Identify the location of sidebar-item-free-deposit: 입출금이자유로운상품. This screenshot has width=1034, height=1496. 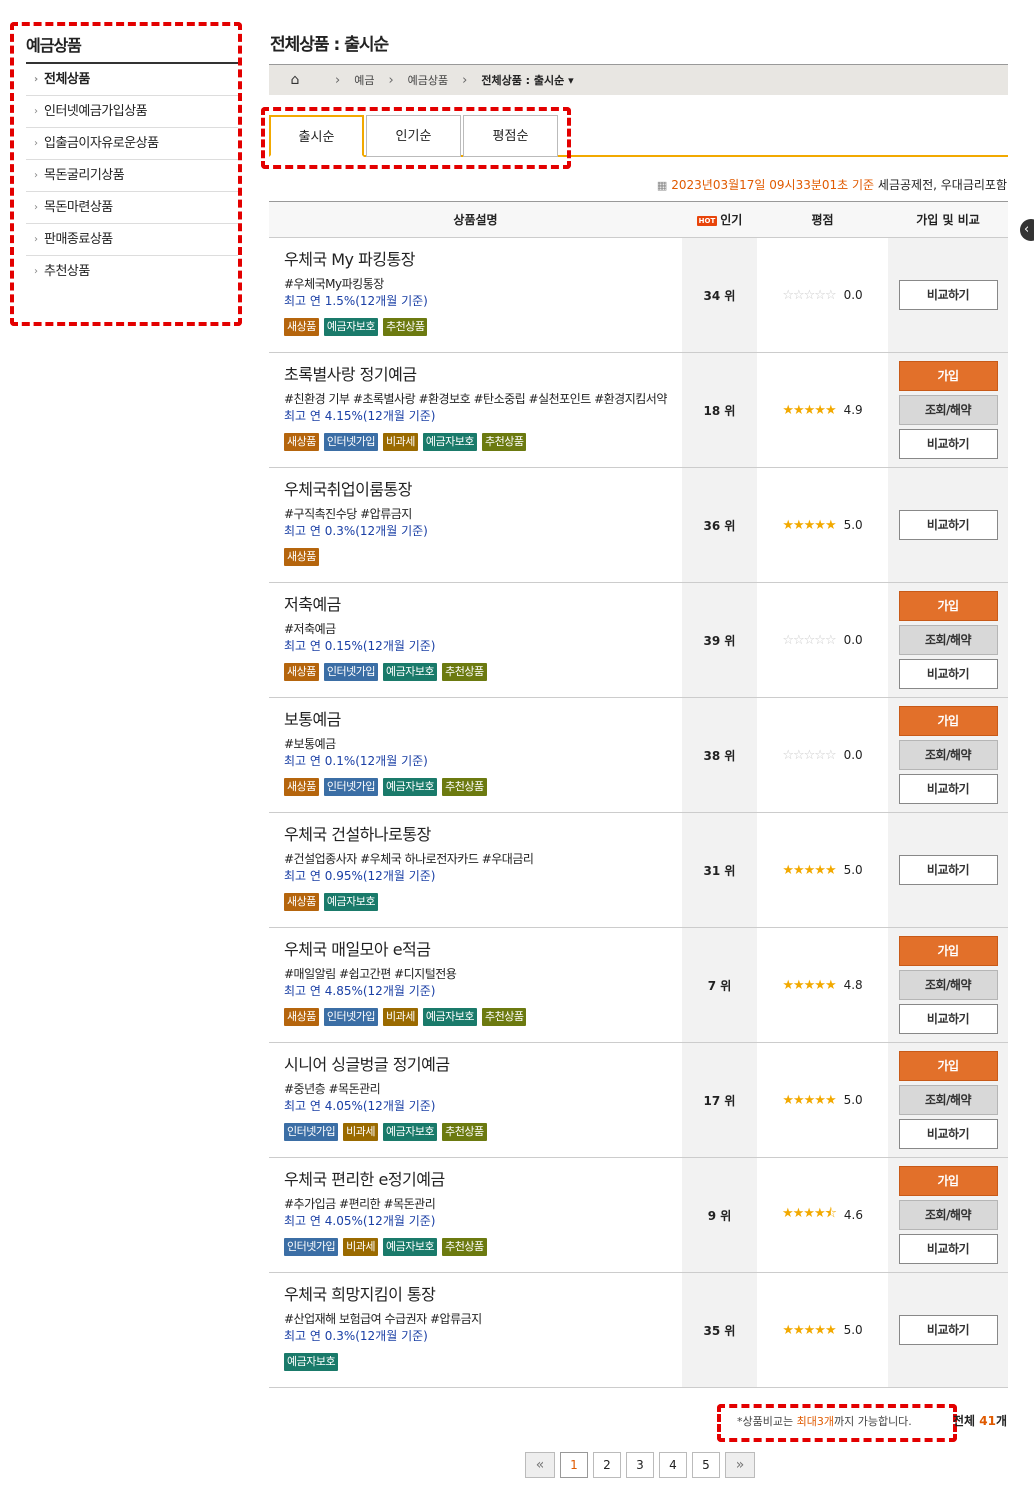
(132, 144).